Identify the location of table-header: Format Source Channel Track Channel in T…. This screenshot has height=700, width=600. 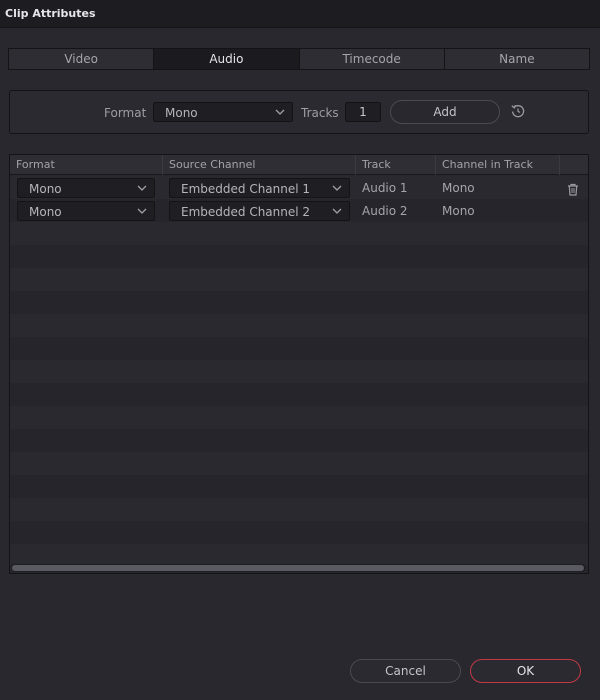
(299, 165).